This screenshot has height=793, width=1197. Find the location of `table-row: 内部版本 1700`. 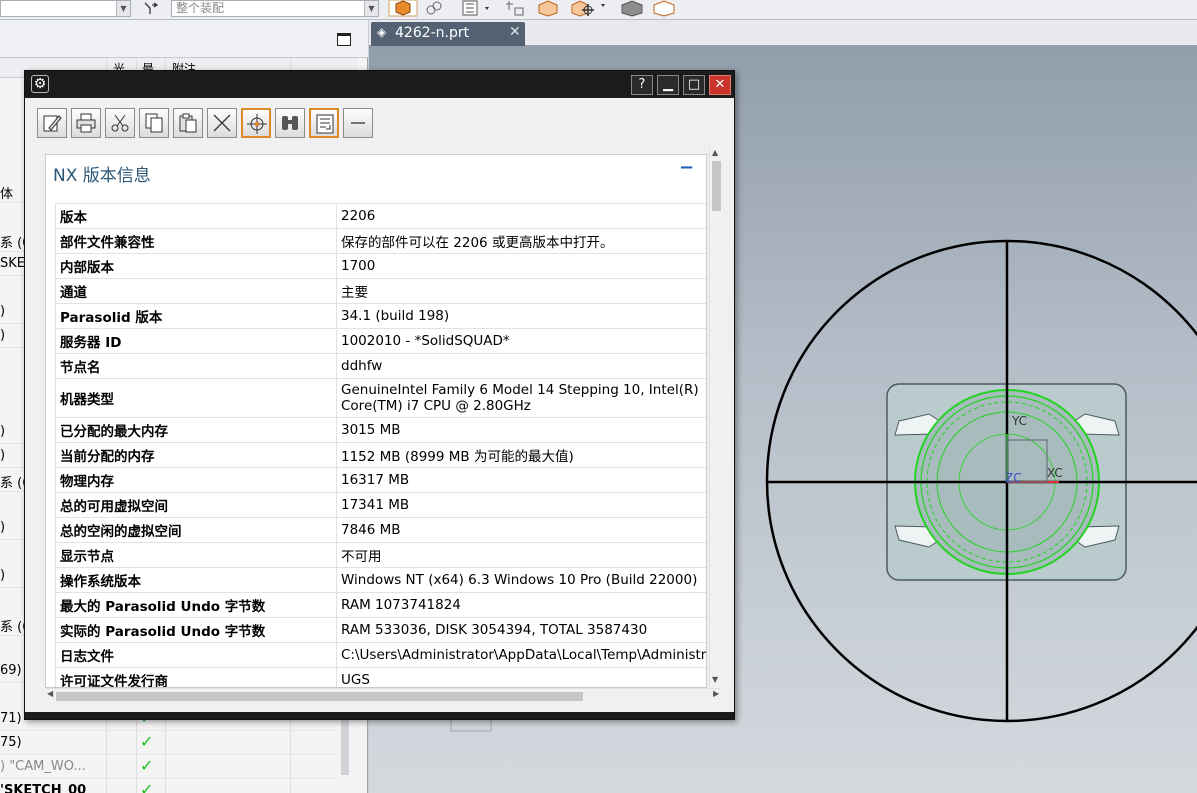

table-row: 内部版本 1700 is located at coordinates (380, 266).